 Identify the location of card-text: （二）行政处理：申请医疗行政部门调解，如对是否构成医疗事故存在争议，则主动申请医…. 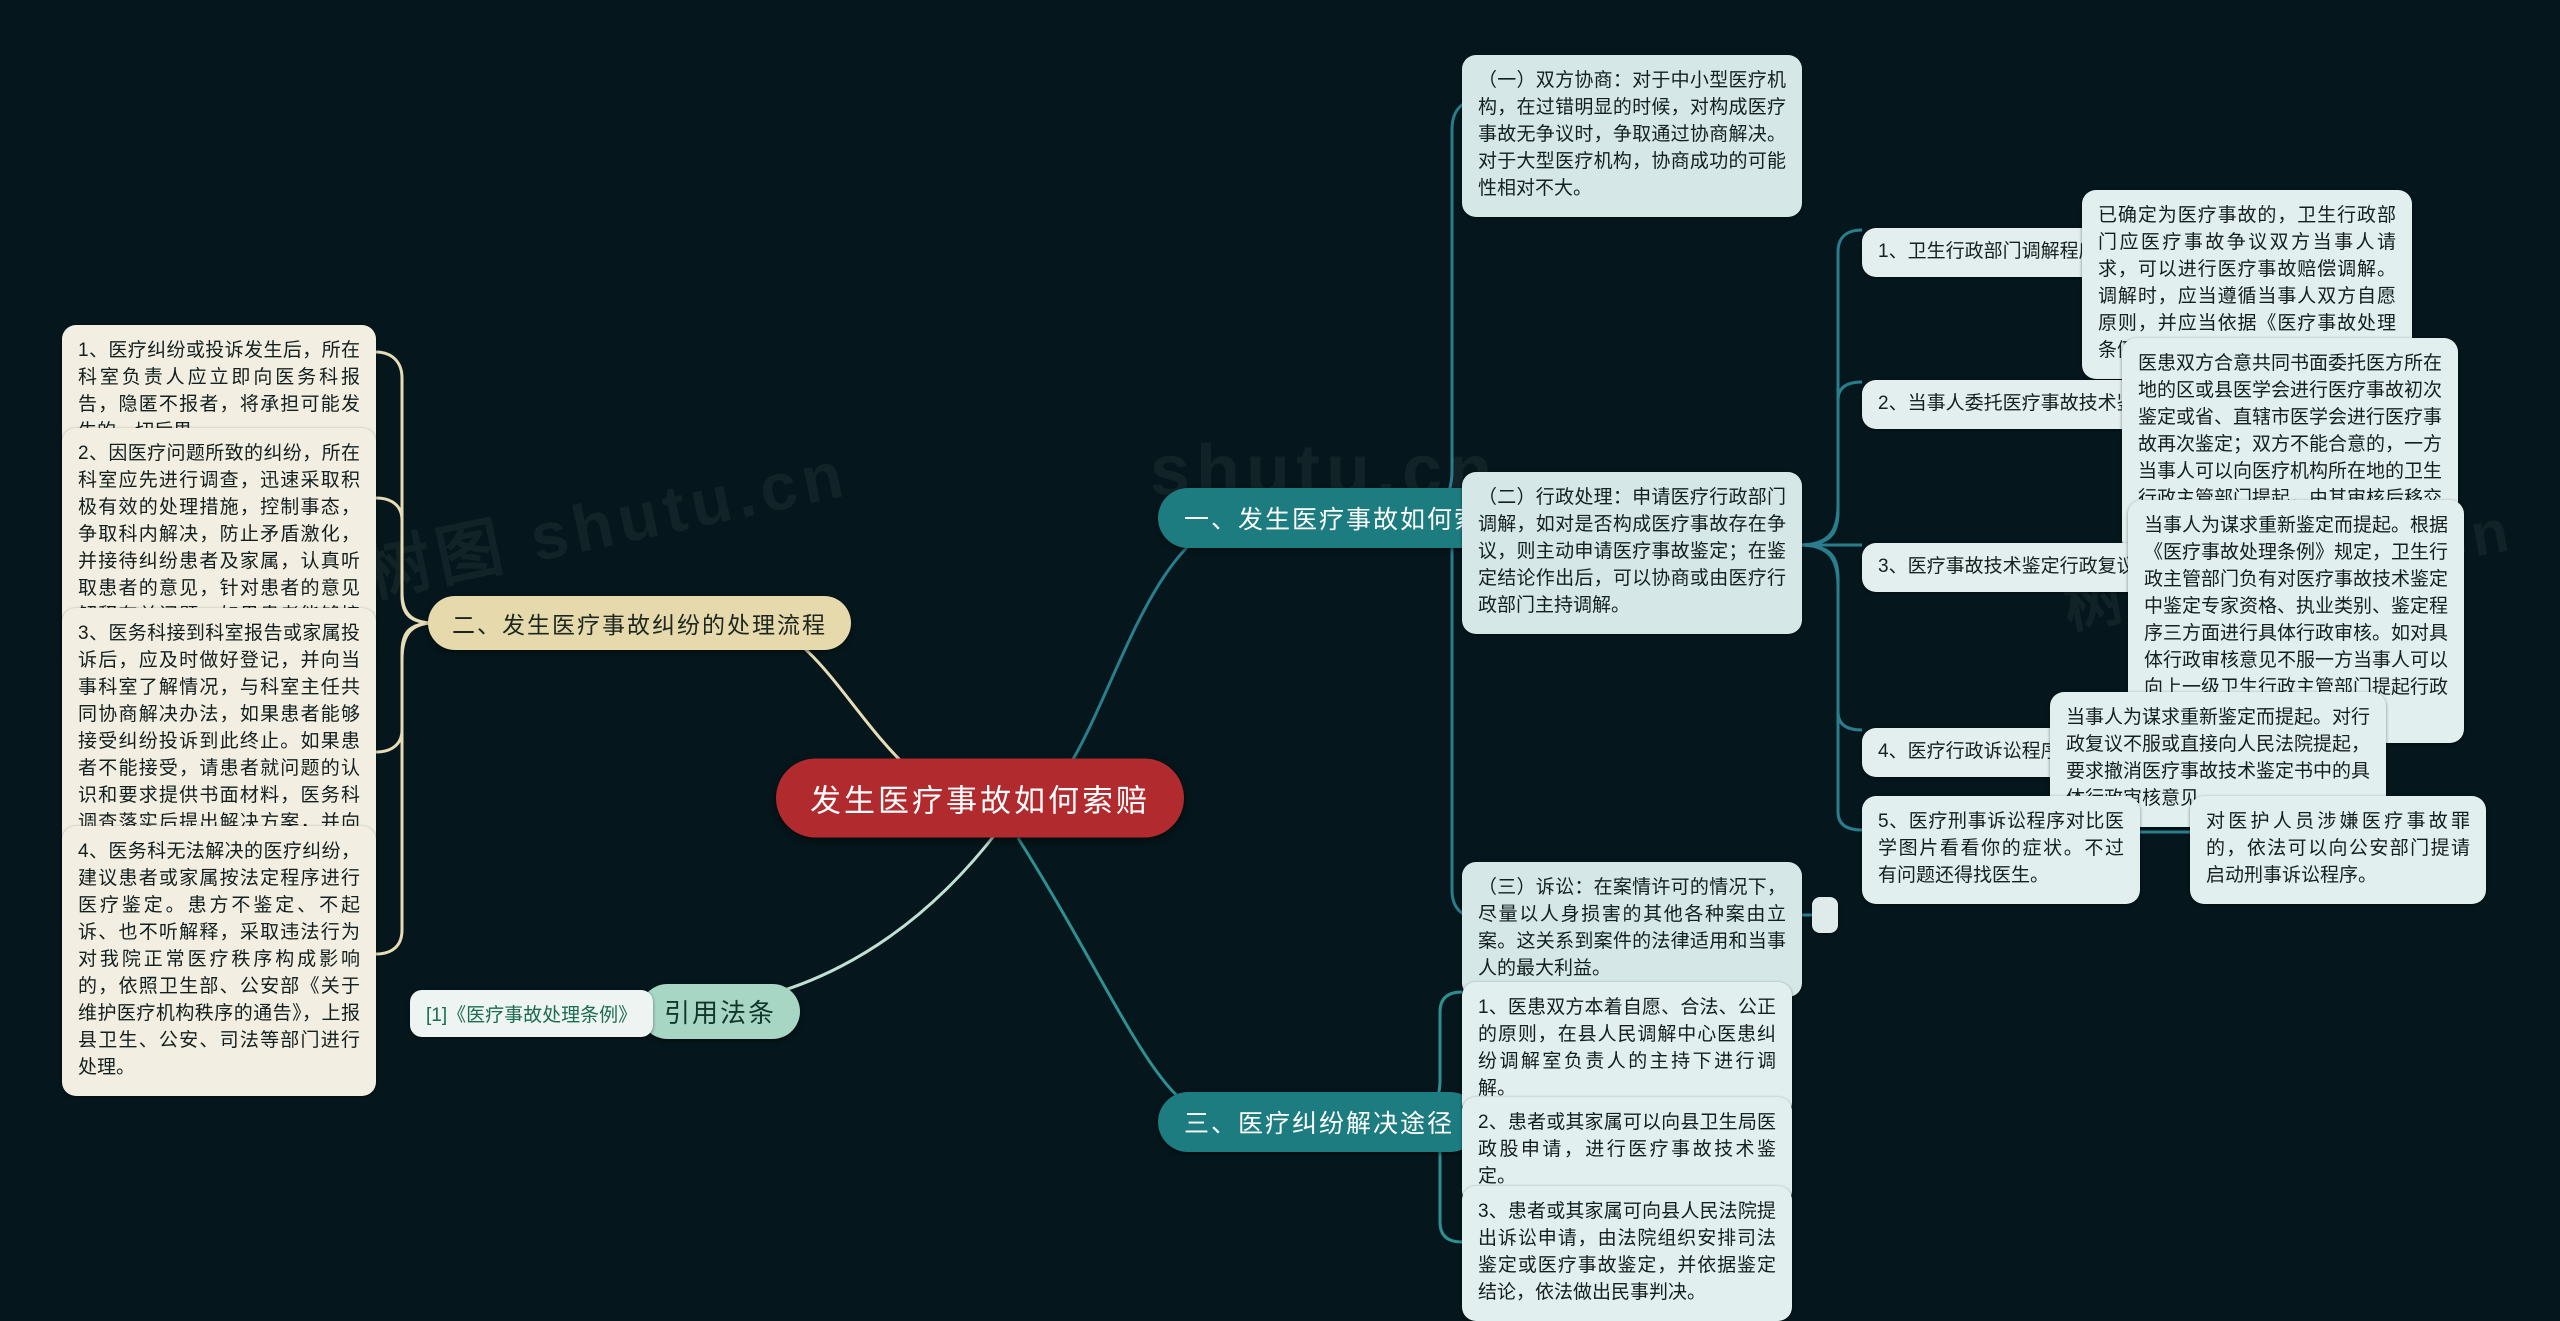
(1632, 553).